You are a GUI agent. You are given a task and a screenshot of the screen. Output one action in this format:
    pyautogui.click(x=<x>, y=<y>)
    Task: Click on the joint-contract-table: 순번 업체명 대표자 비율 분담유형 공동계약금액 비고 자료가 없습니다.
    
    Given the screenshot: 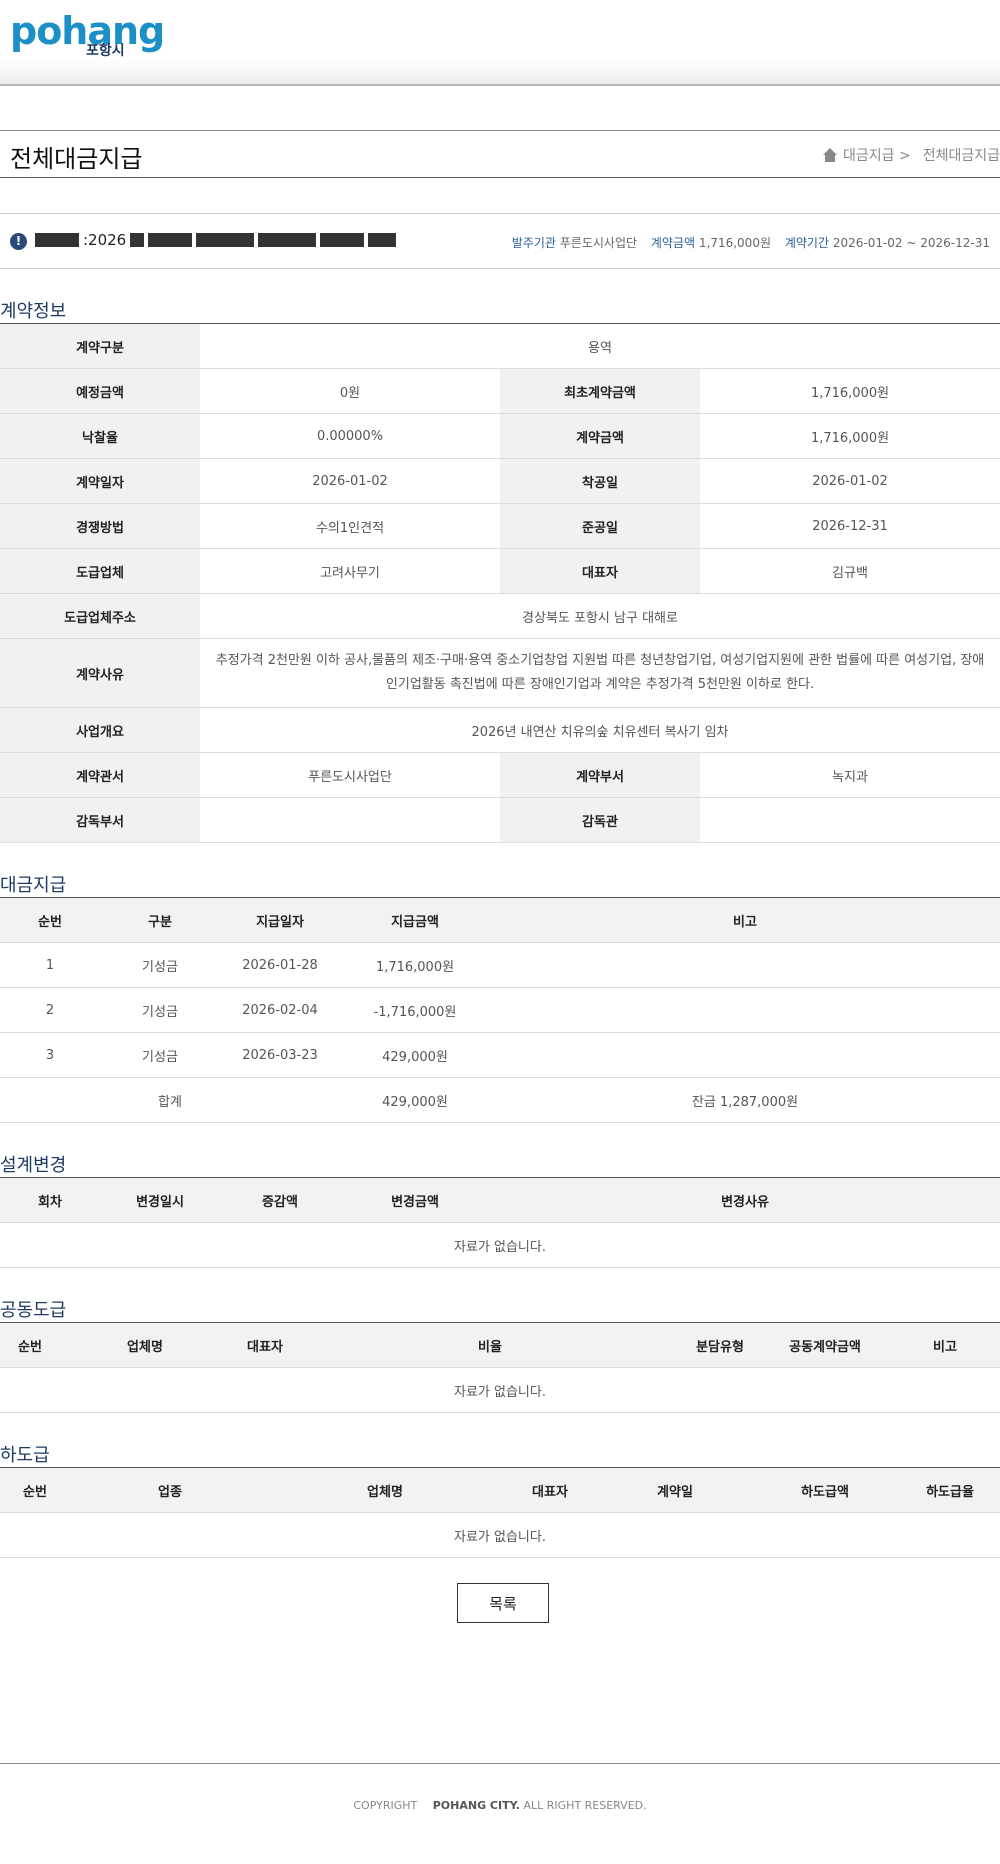 What is the action you would take?
    pyautogui.click(x=500, y=1367)
    